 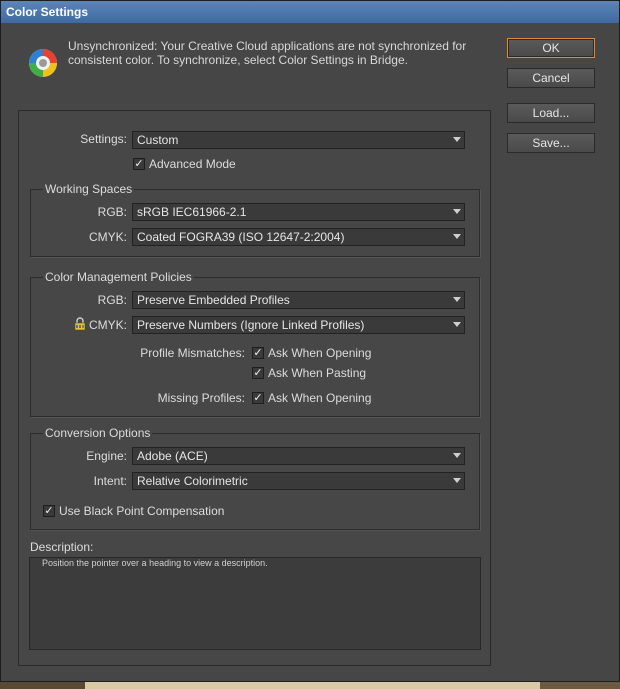 I want to click on ok-button: OK, so click(x=551, y=48).